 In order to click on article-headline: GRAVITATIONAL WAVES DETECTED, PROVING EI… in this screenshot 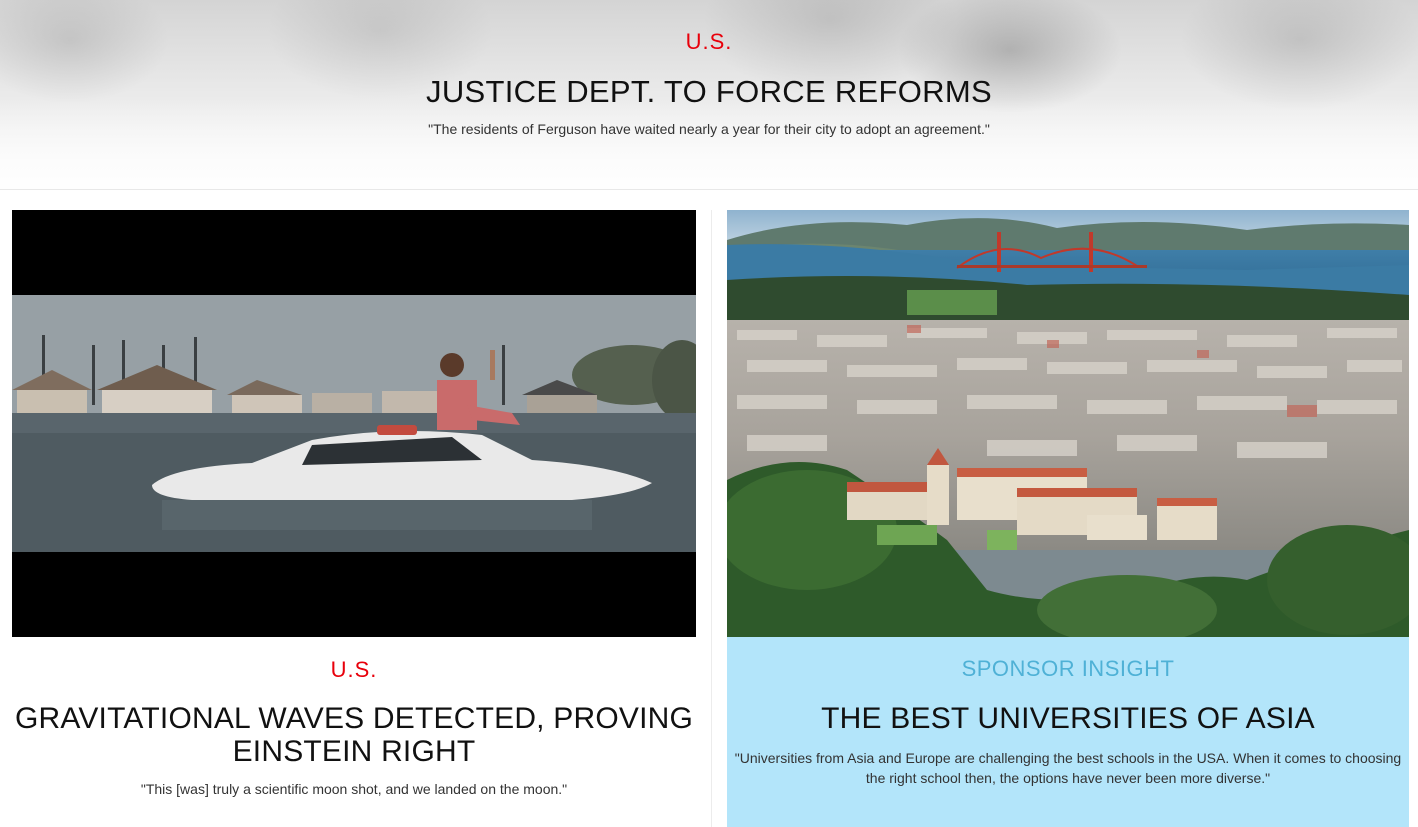, I will do `click(354, 735)`.